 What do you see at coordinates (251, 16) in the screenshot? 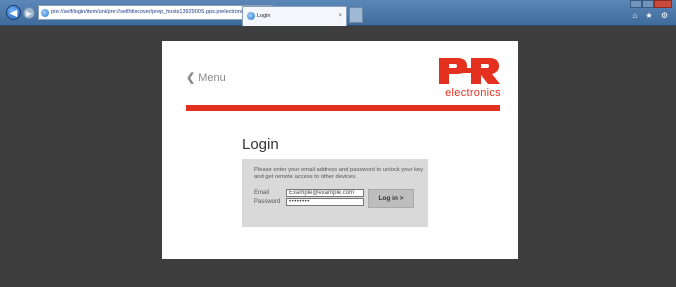
I see `tab-favicon-icon` at bounding box center [251, 16].